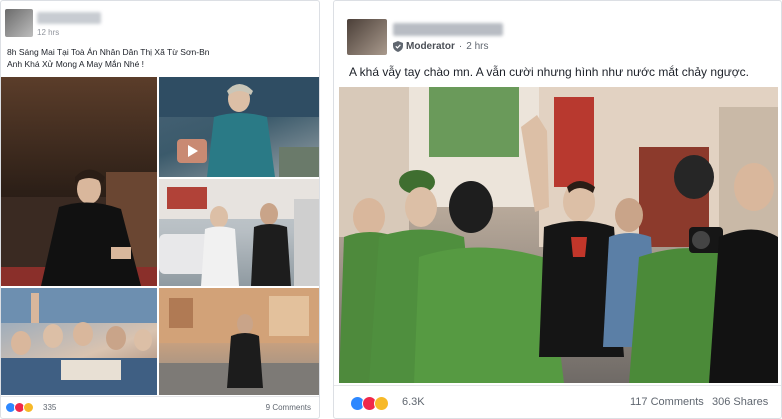  What do you see at coordinates (413, 402) in the screenshot?
I see `reaction-count: 6.3K` at bounding box center [413, 402].